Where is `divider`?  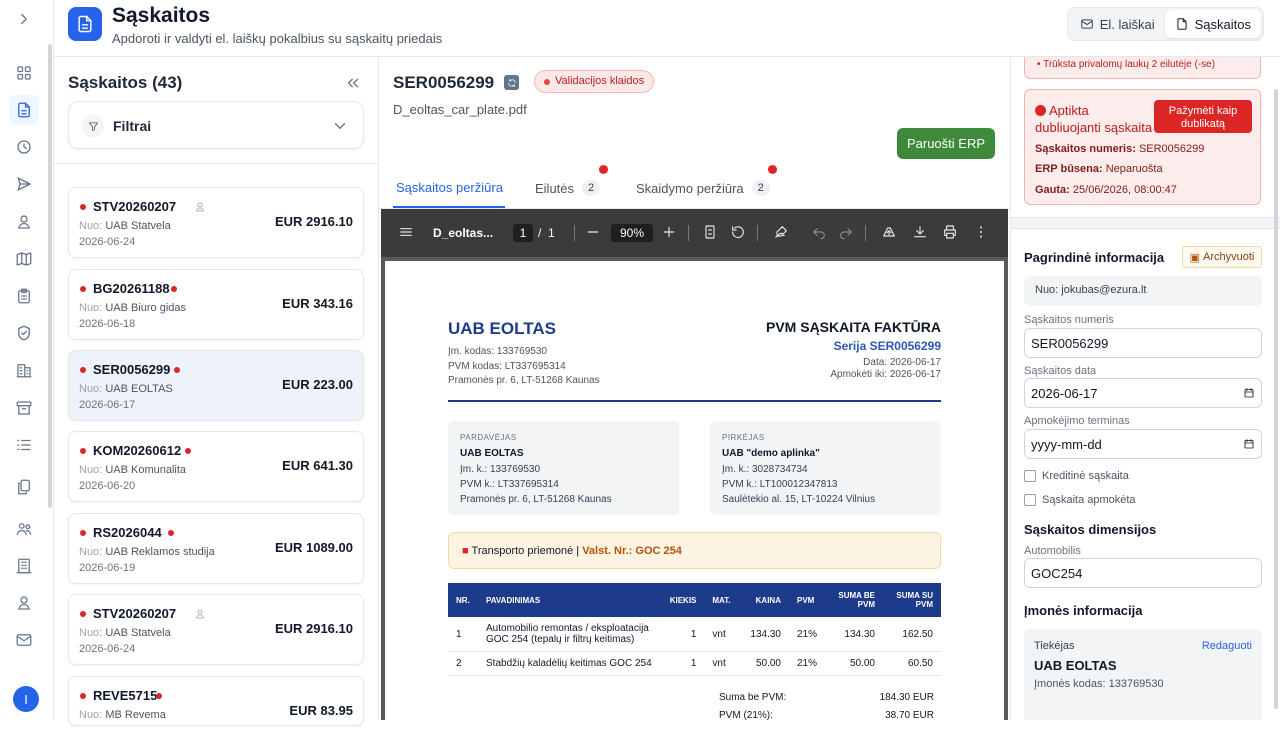 divider is located at coordinates (688, 233).